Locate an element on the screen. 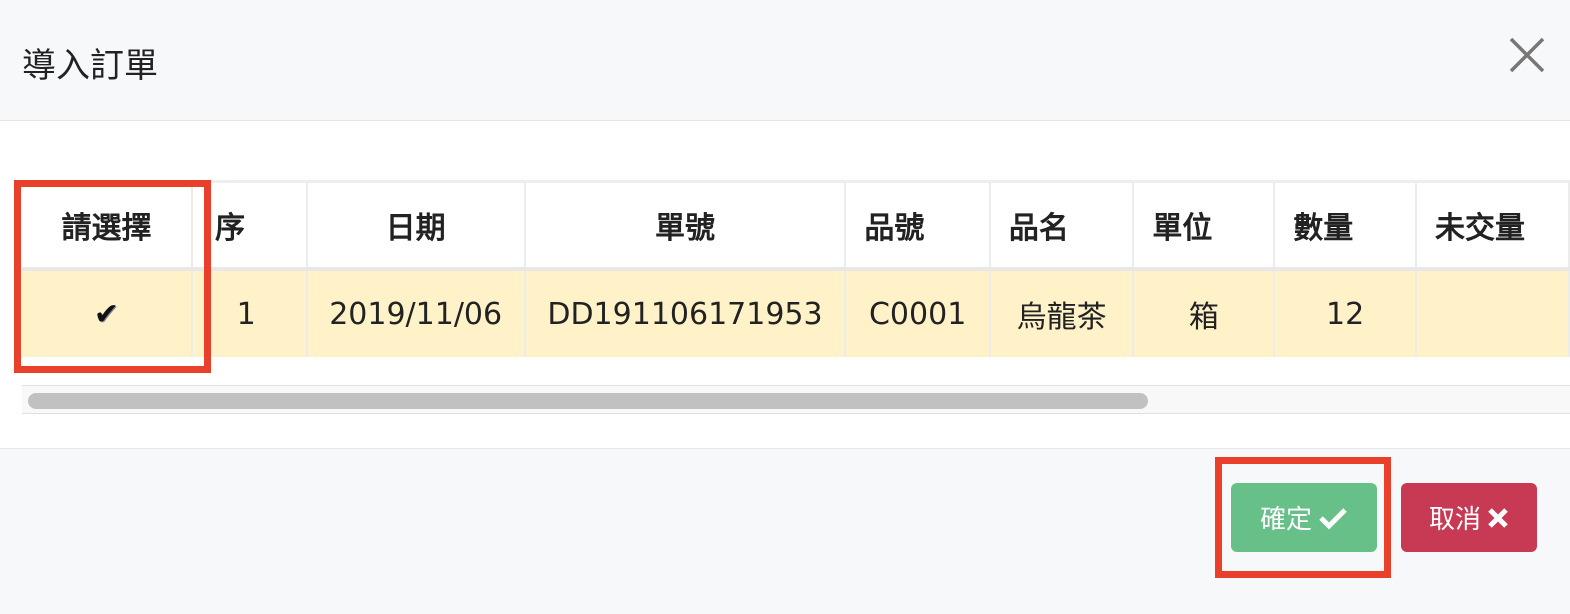  checkbox-checked-icon: ✔ is located at coordinates (106, 314).